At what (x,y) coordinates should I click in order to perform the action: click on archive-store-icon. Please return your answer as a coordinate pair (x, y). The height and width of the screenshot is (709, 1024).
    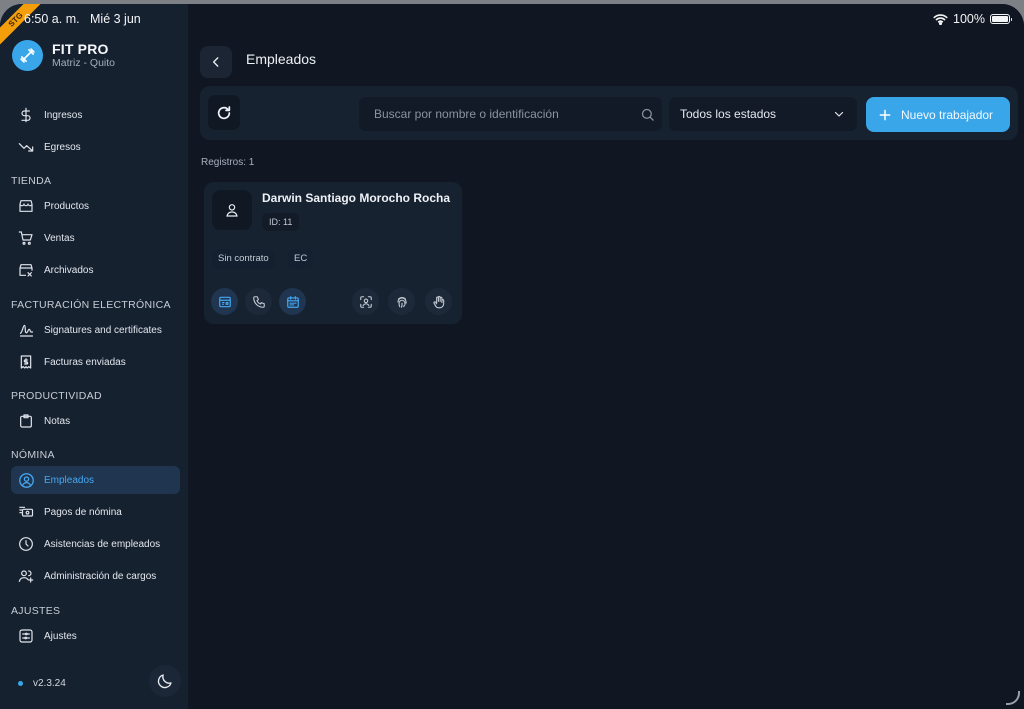
    Looking at the image, I should click on (26, 270).